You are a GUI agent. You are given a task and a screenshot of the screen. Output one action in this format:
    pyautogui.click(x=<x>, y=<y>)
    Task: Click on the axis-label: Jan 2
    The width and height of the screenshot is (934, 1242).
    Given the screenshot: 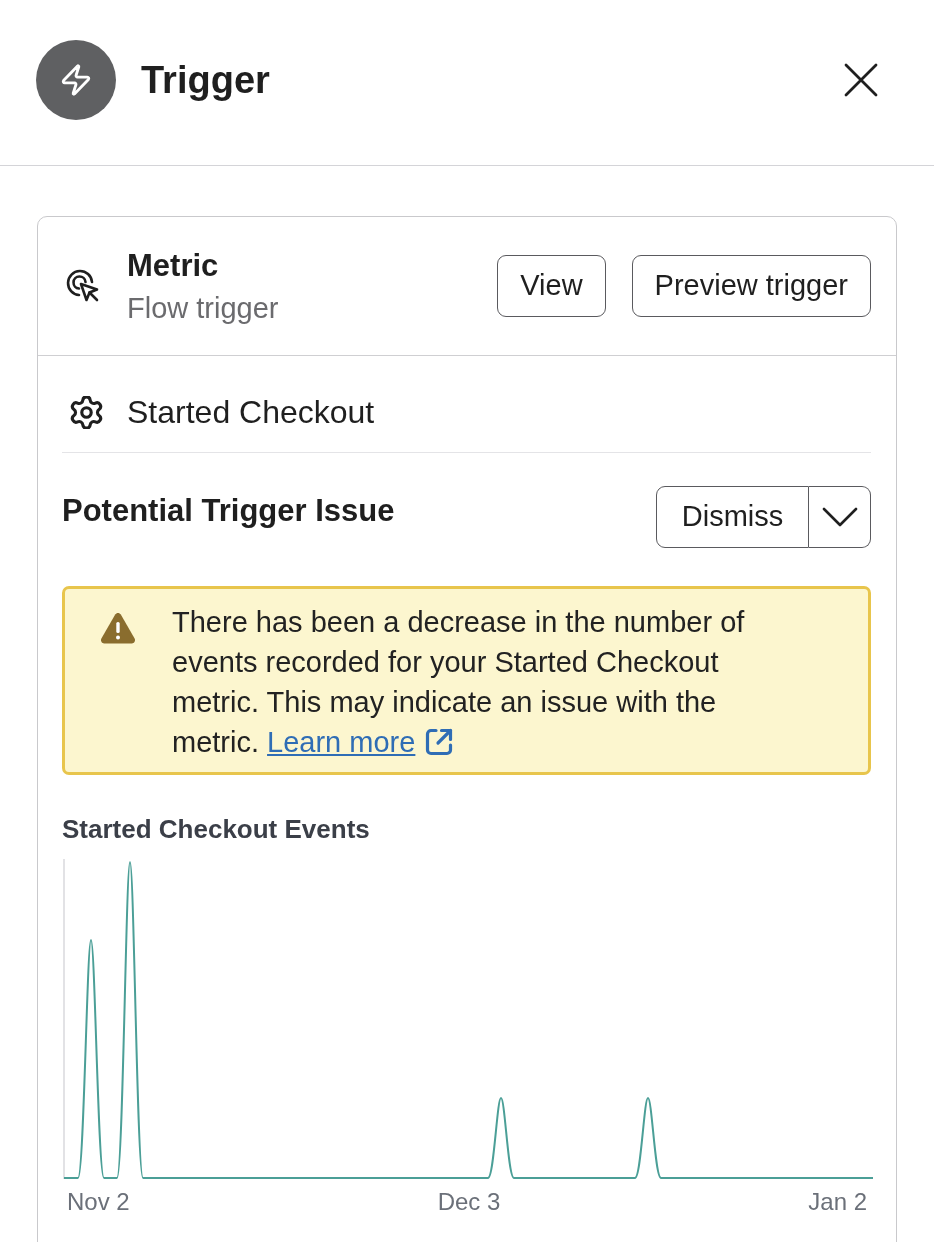 What is the action you would take?
    pyautogui.click(x=837, y=1202)
    